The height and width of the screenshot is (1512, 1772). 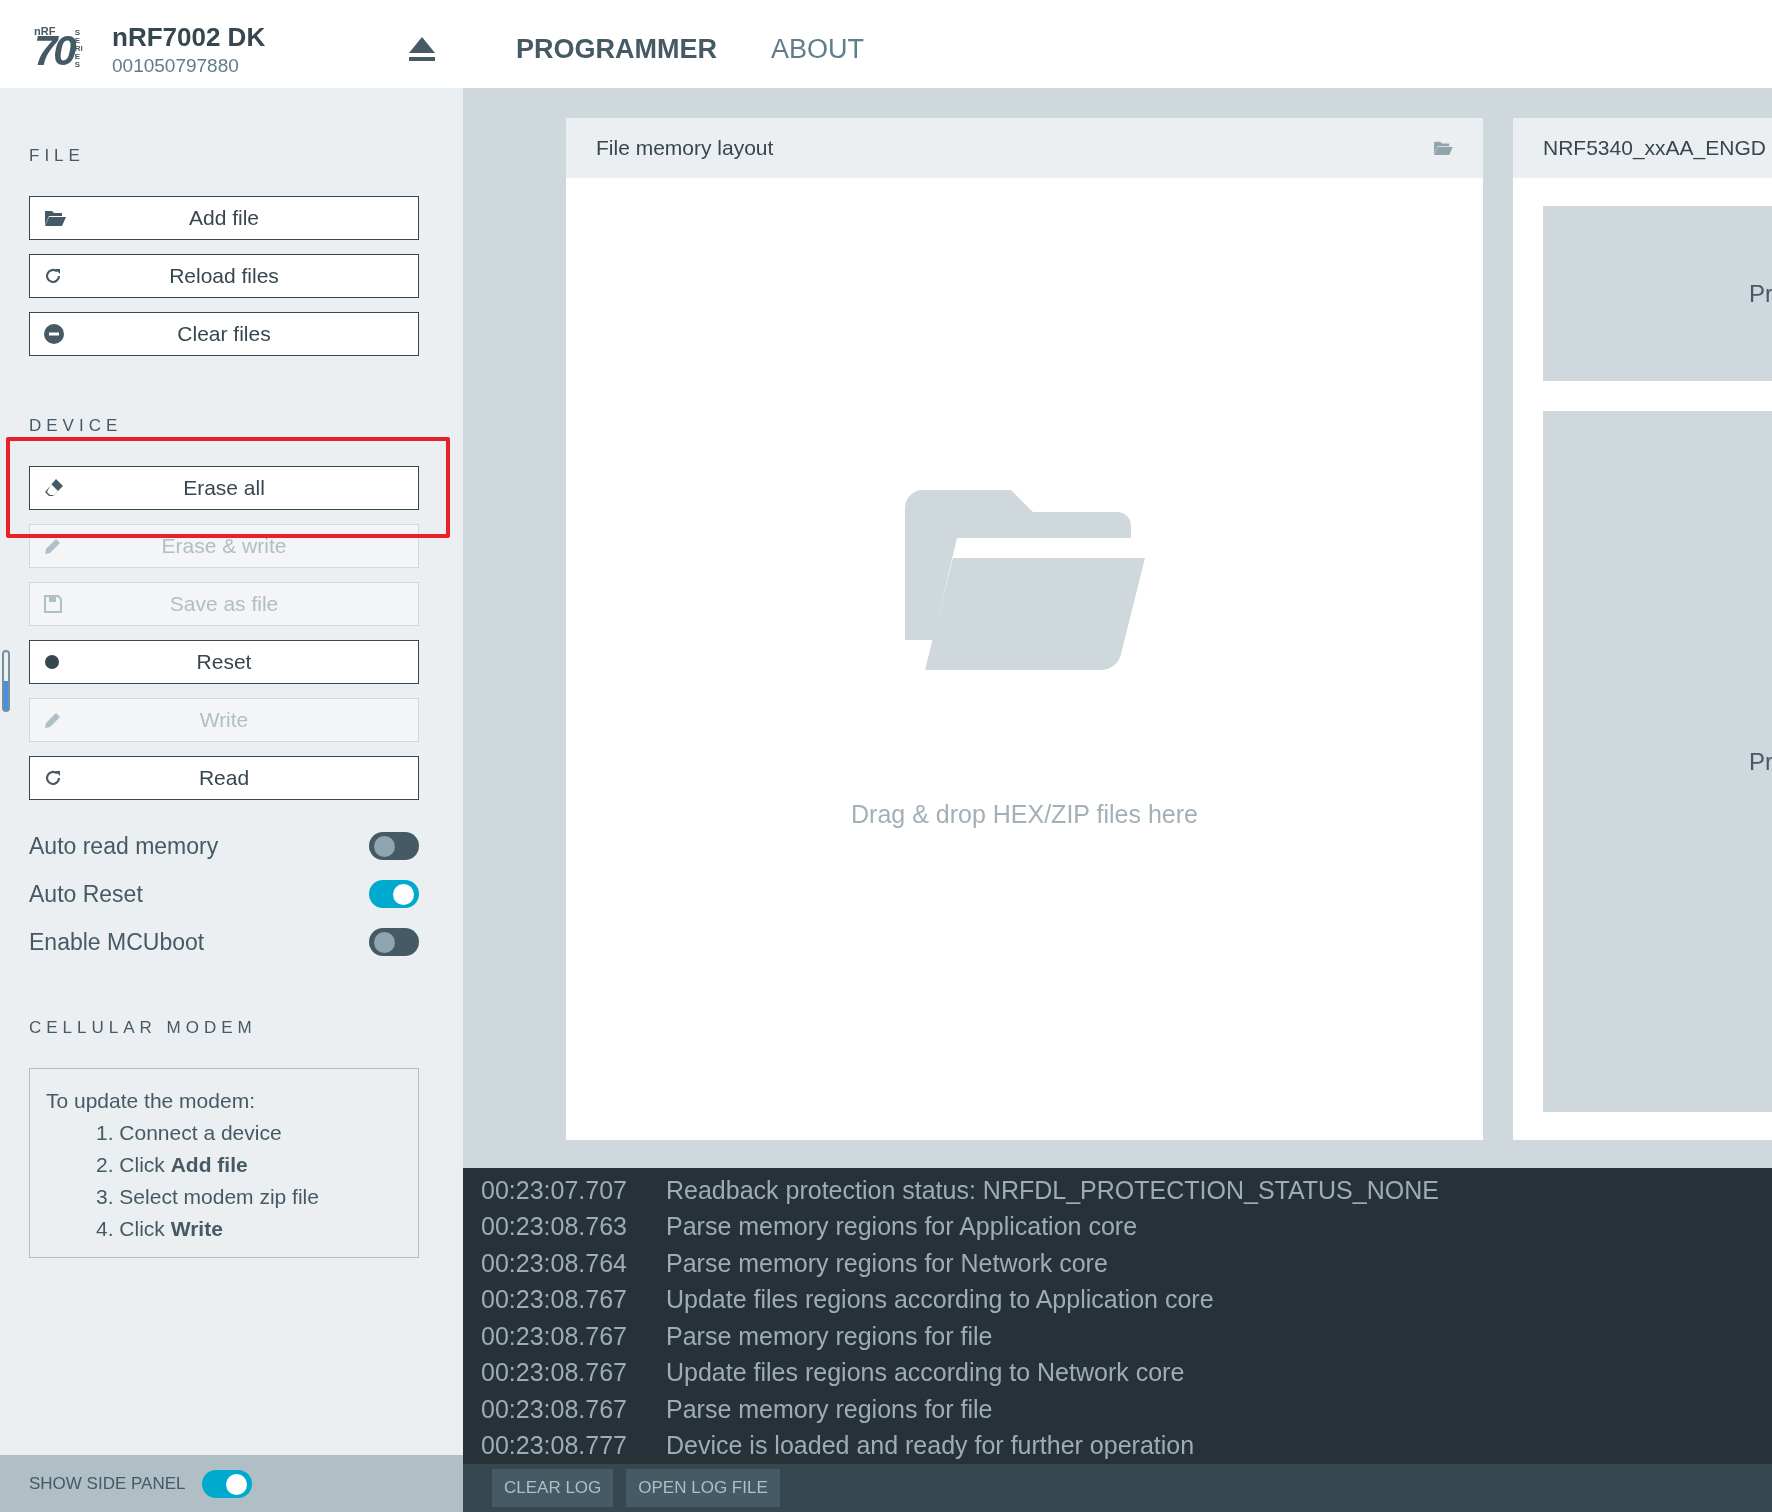 I want to click on log-message: Parse memory regions for Application core, so click(x=902, y=1227).